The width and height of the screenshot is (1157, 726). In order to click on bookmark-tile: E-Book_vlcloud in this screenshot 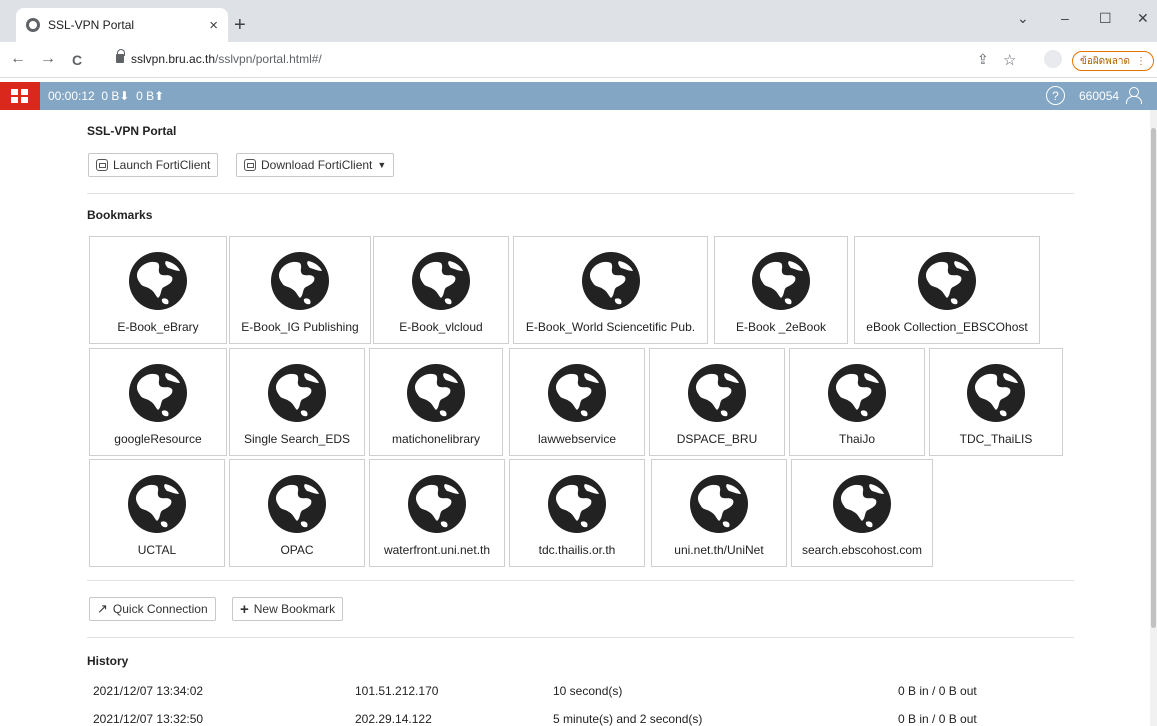, I will do `click(441, 290)`.